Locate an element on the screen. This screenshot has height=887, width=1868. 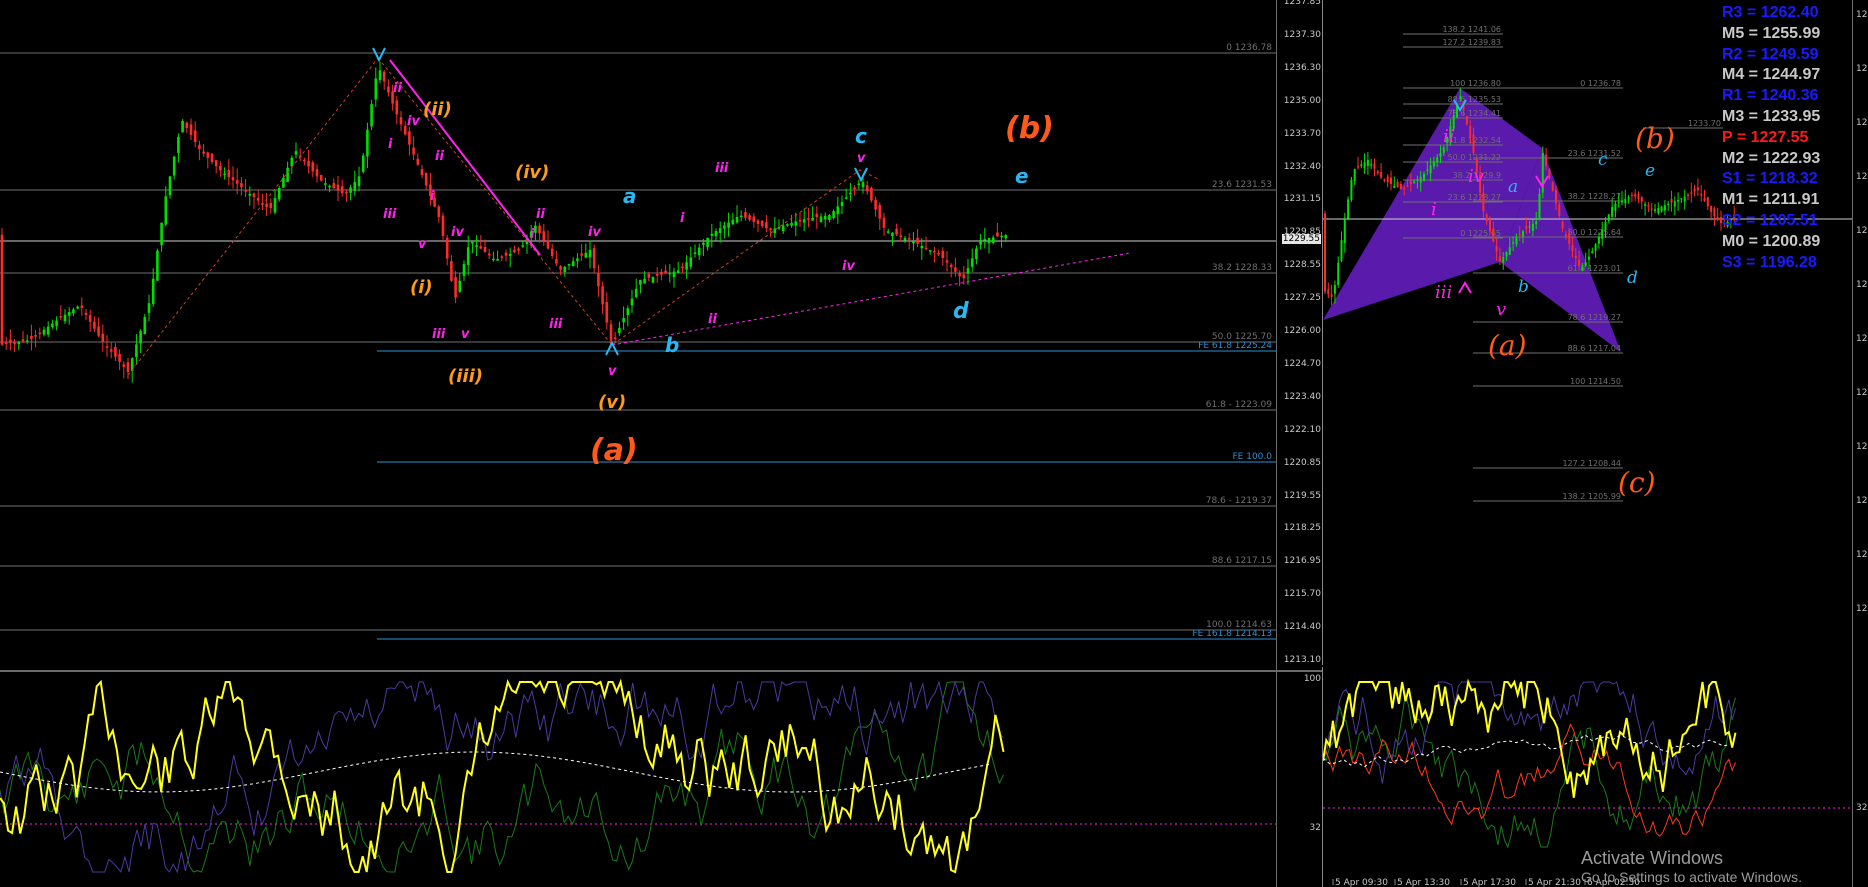
right-axis-label: 124 is located at coordinates (1862, 15).